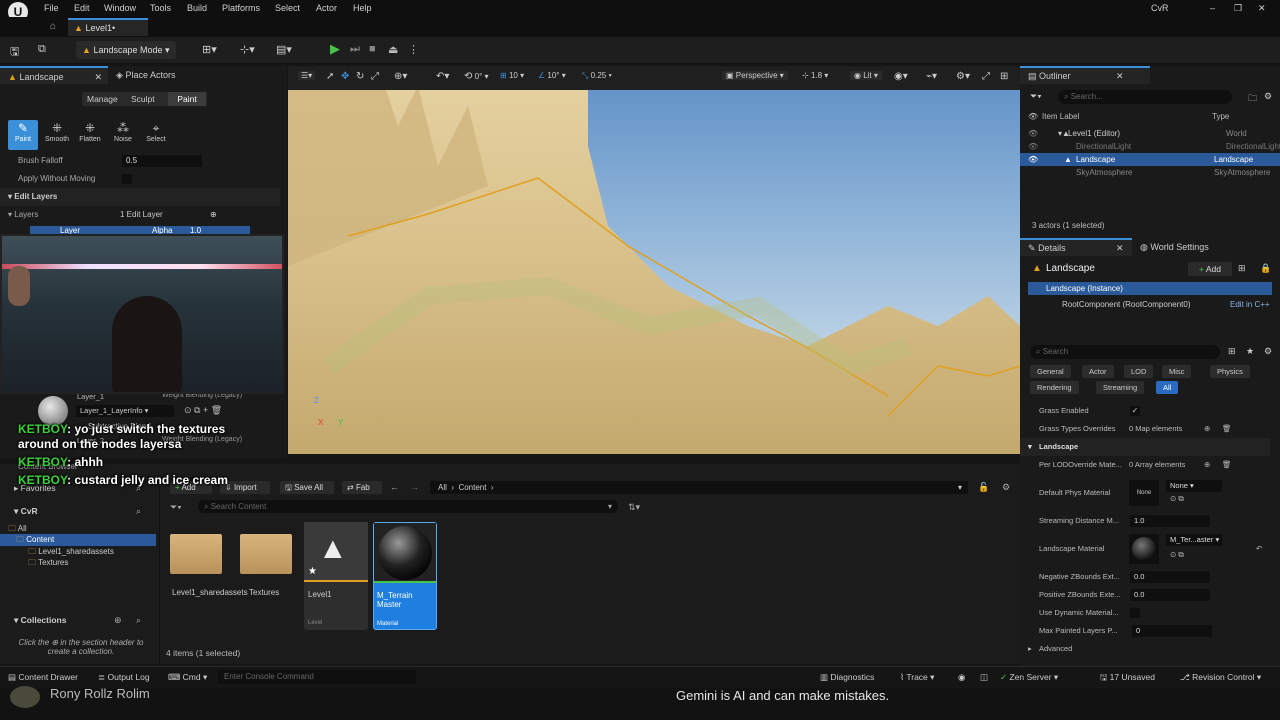 This screenshot has width=1280, height=720. I want to click on menu-actor: Actor, so click(326, 8).